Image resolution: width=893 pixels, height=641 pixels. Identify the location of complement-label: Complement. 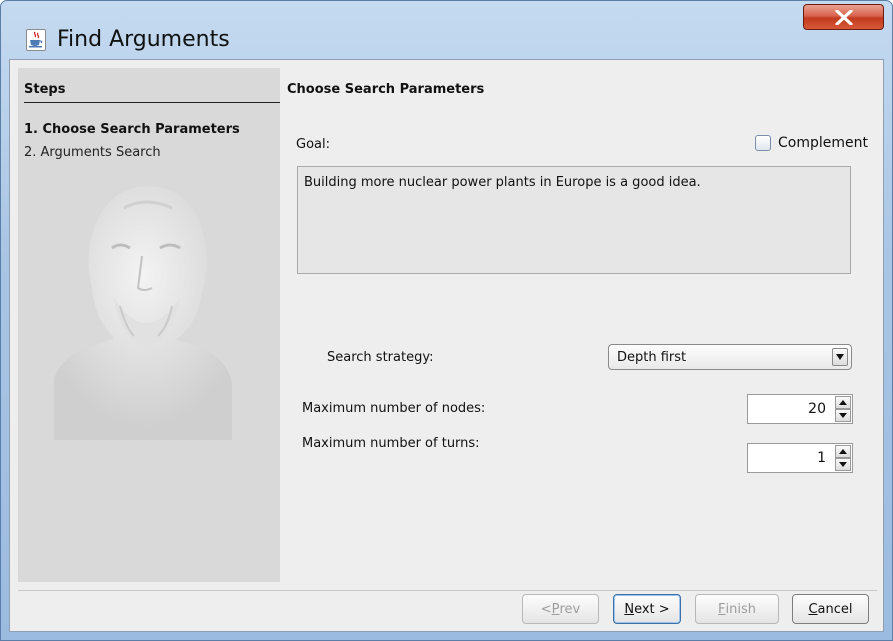
(823, 143).